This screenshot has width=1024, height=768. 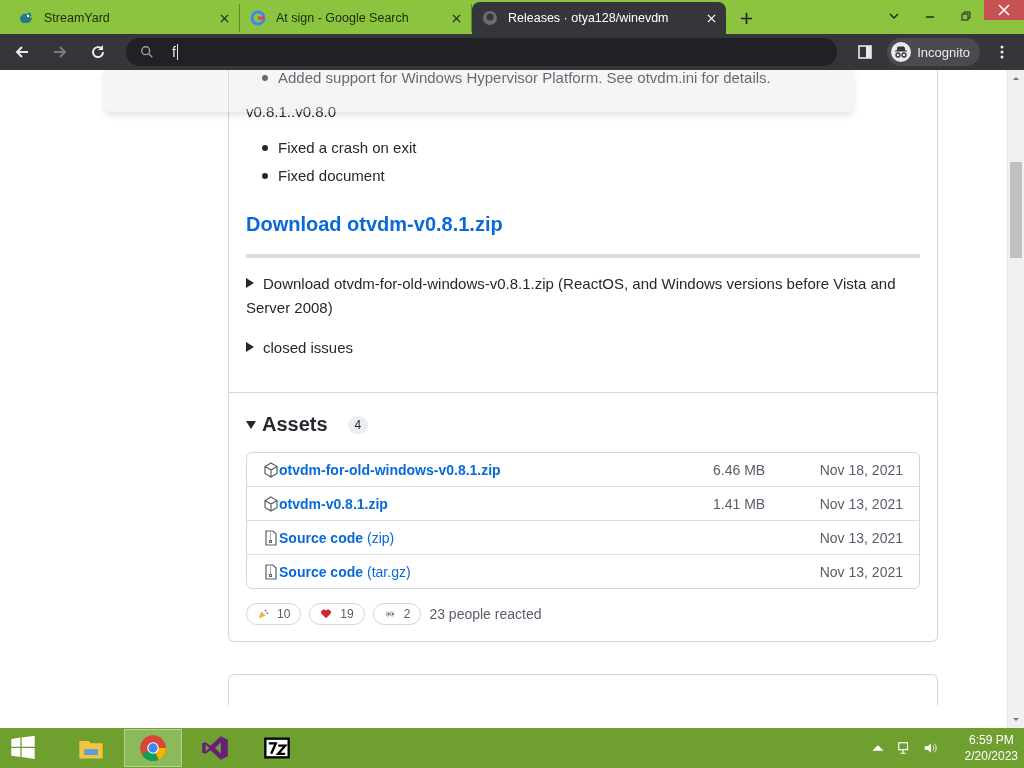 What do you see at coordinates (1016, 210) in the screenshot?
I see `scroll-thumb` at bounding box center [1016, 210].